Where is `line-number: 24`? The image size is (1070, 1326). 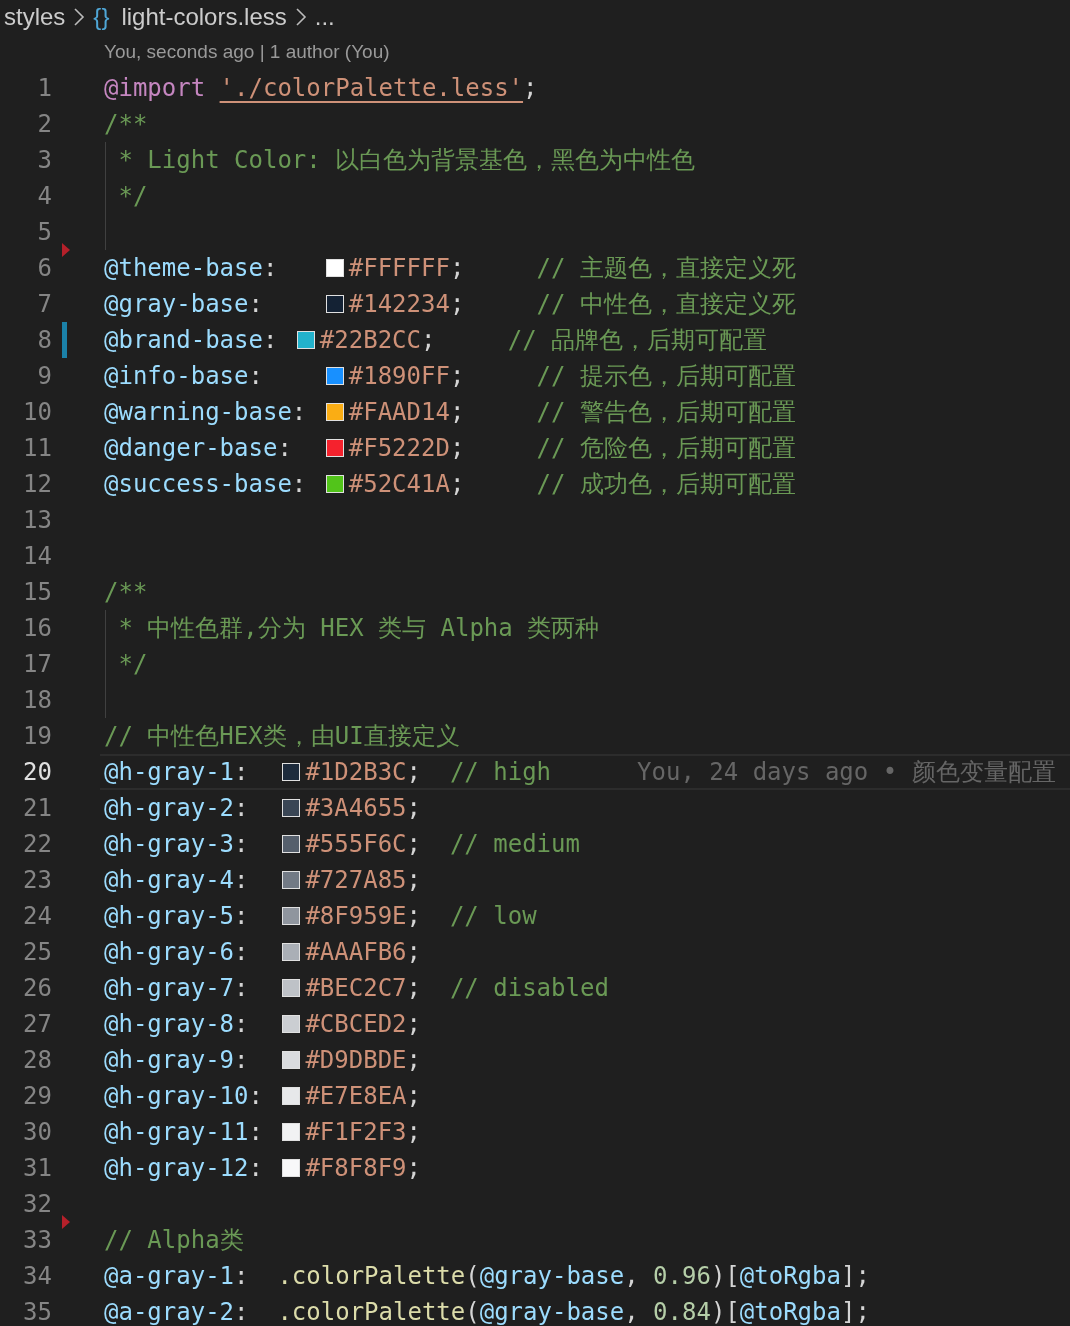
line-number: 24 is located at coordinates (37, 916).